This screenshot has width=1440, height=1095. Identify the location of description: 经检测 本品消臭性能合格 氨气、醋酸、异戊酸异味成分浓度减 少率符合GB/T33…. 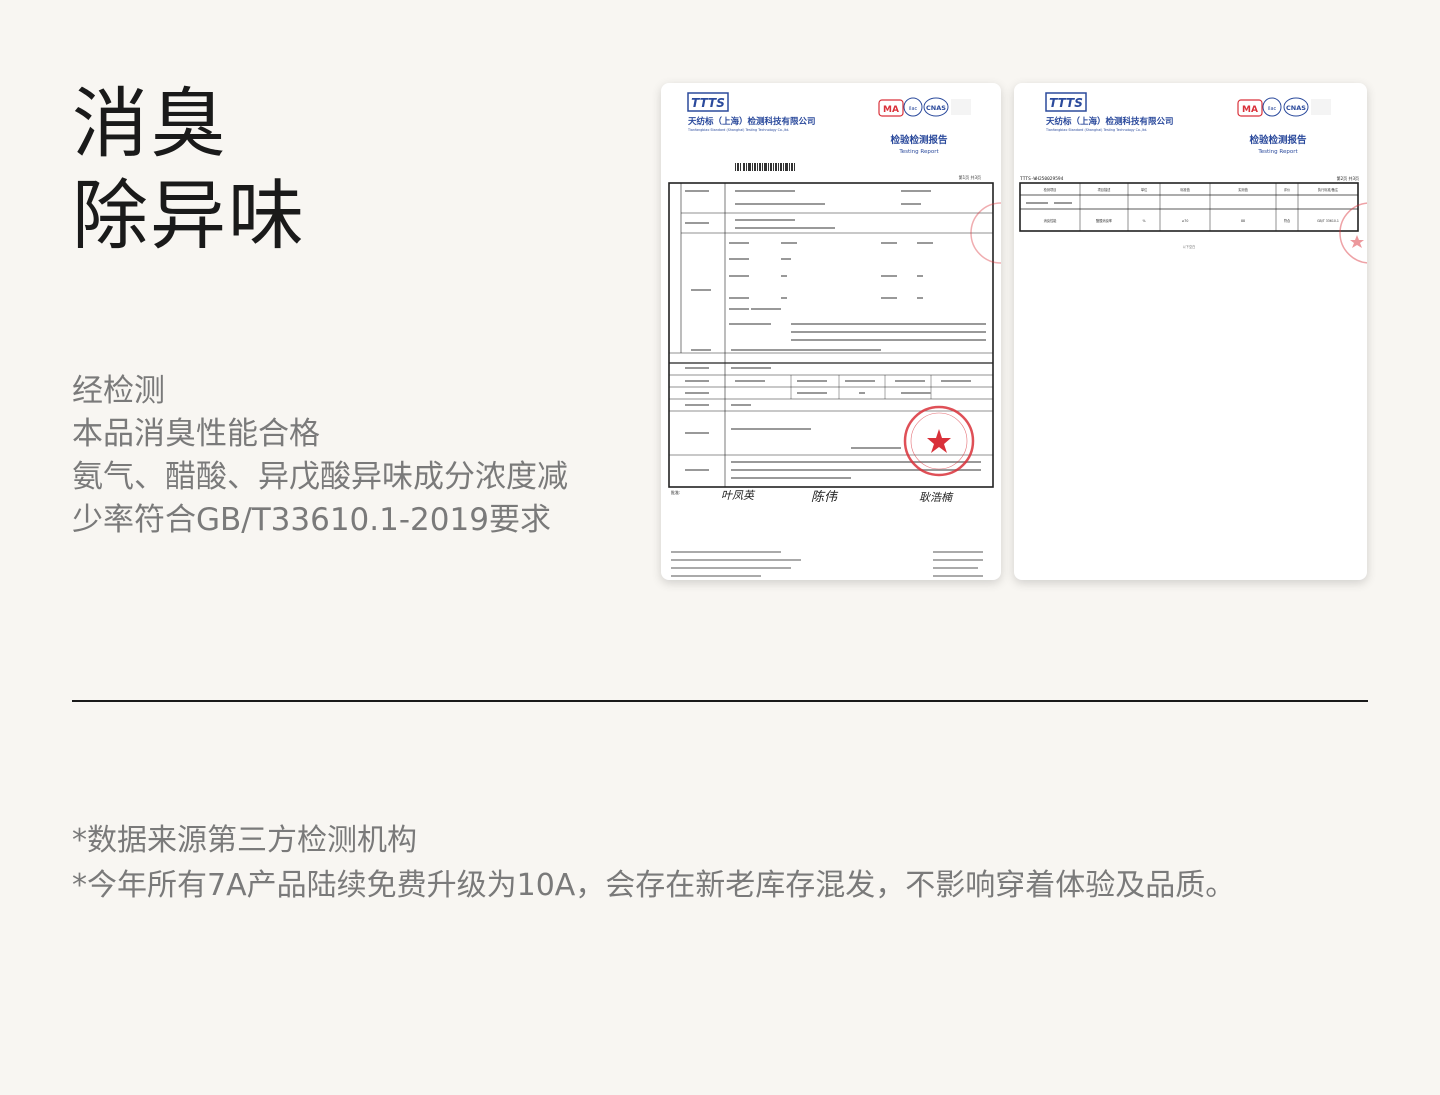
(320, 456).